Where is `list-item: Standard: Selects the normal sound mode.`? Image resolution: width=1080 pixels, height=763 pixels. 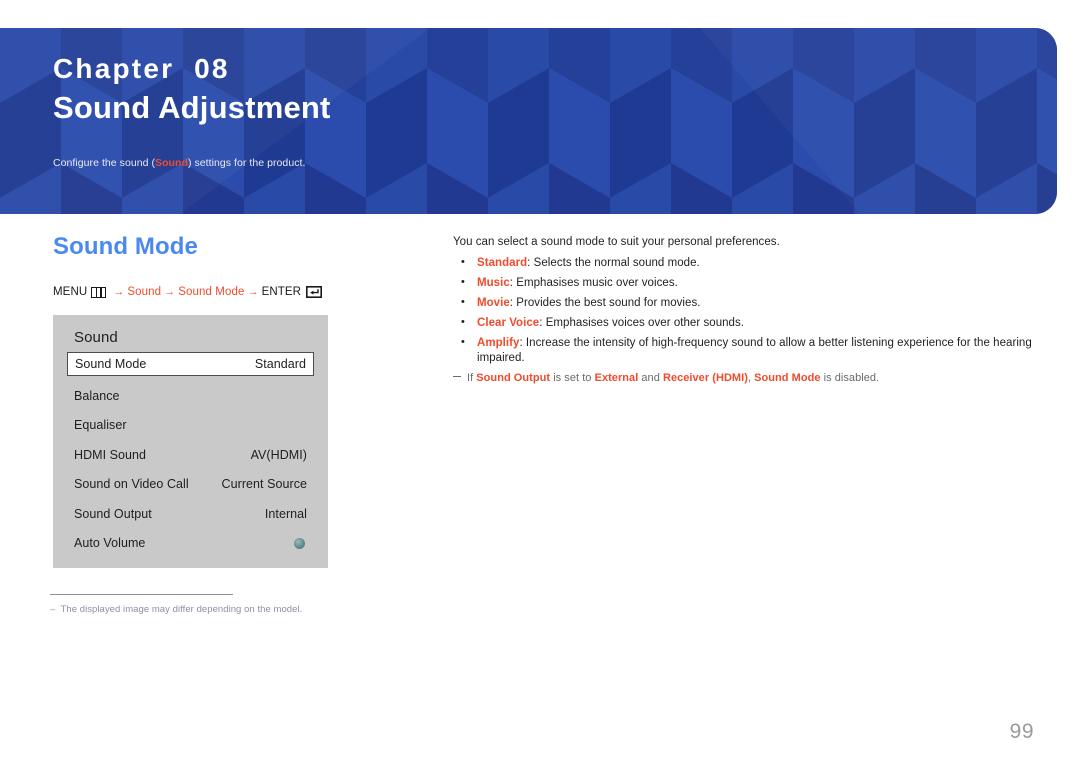 list-item: Standard: Selects the normal sound mode. is located at coordinates (743, 263).